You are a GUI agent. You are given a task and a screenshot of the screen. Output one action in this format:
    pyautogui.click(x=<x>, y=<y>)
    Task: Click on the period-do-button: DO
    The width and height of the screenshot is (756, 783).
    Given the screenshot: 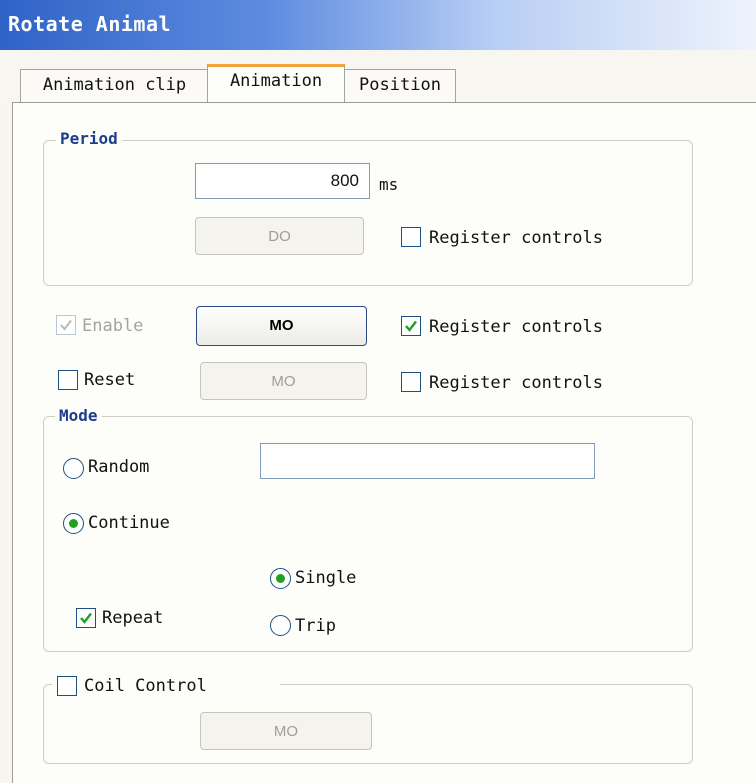 What is the action you would take?
    pyautogui.click(x=279, y=236)
    